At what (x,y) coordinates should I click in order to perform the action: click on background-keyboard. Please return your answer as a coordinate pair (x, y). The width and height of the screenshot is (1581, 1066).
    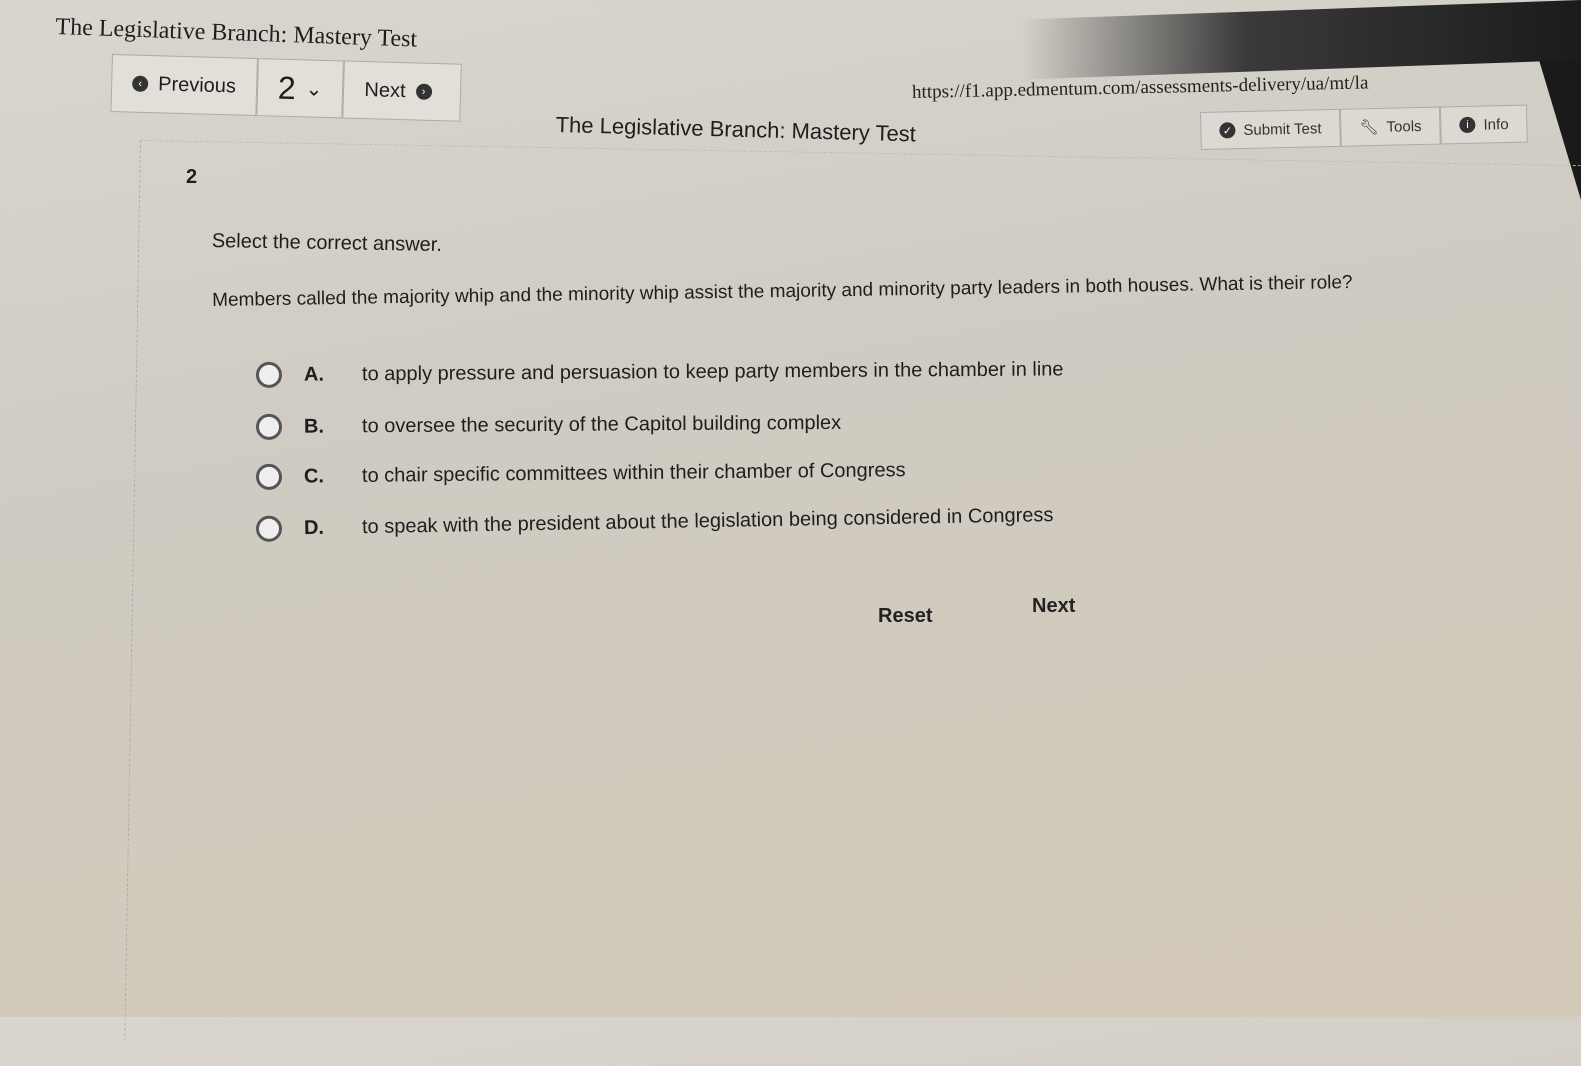
    Looking at the image, I should click on (1301, 40).